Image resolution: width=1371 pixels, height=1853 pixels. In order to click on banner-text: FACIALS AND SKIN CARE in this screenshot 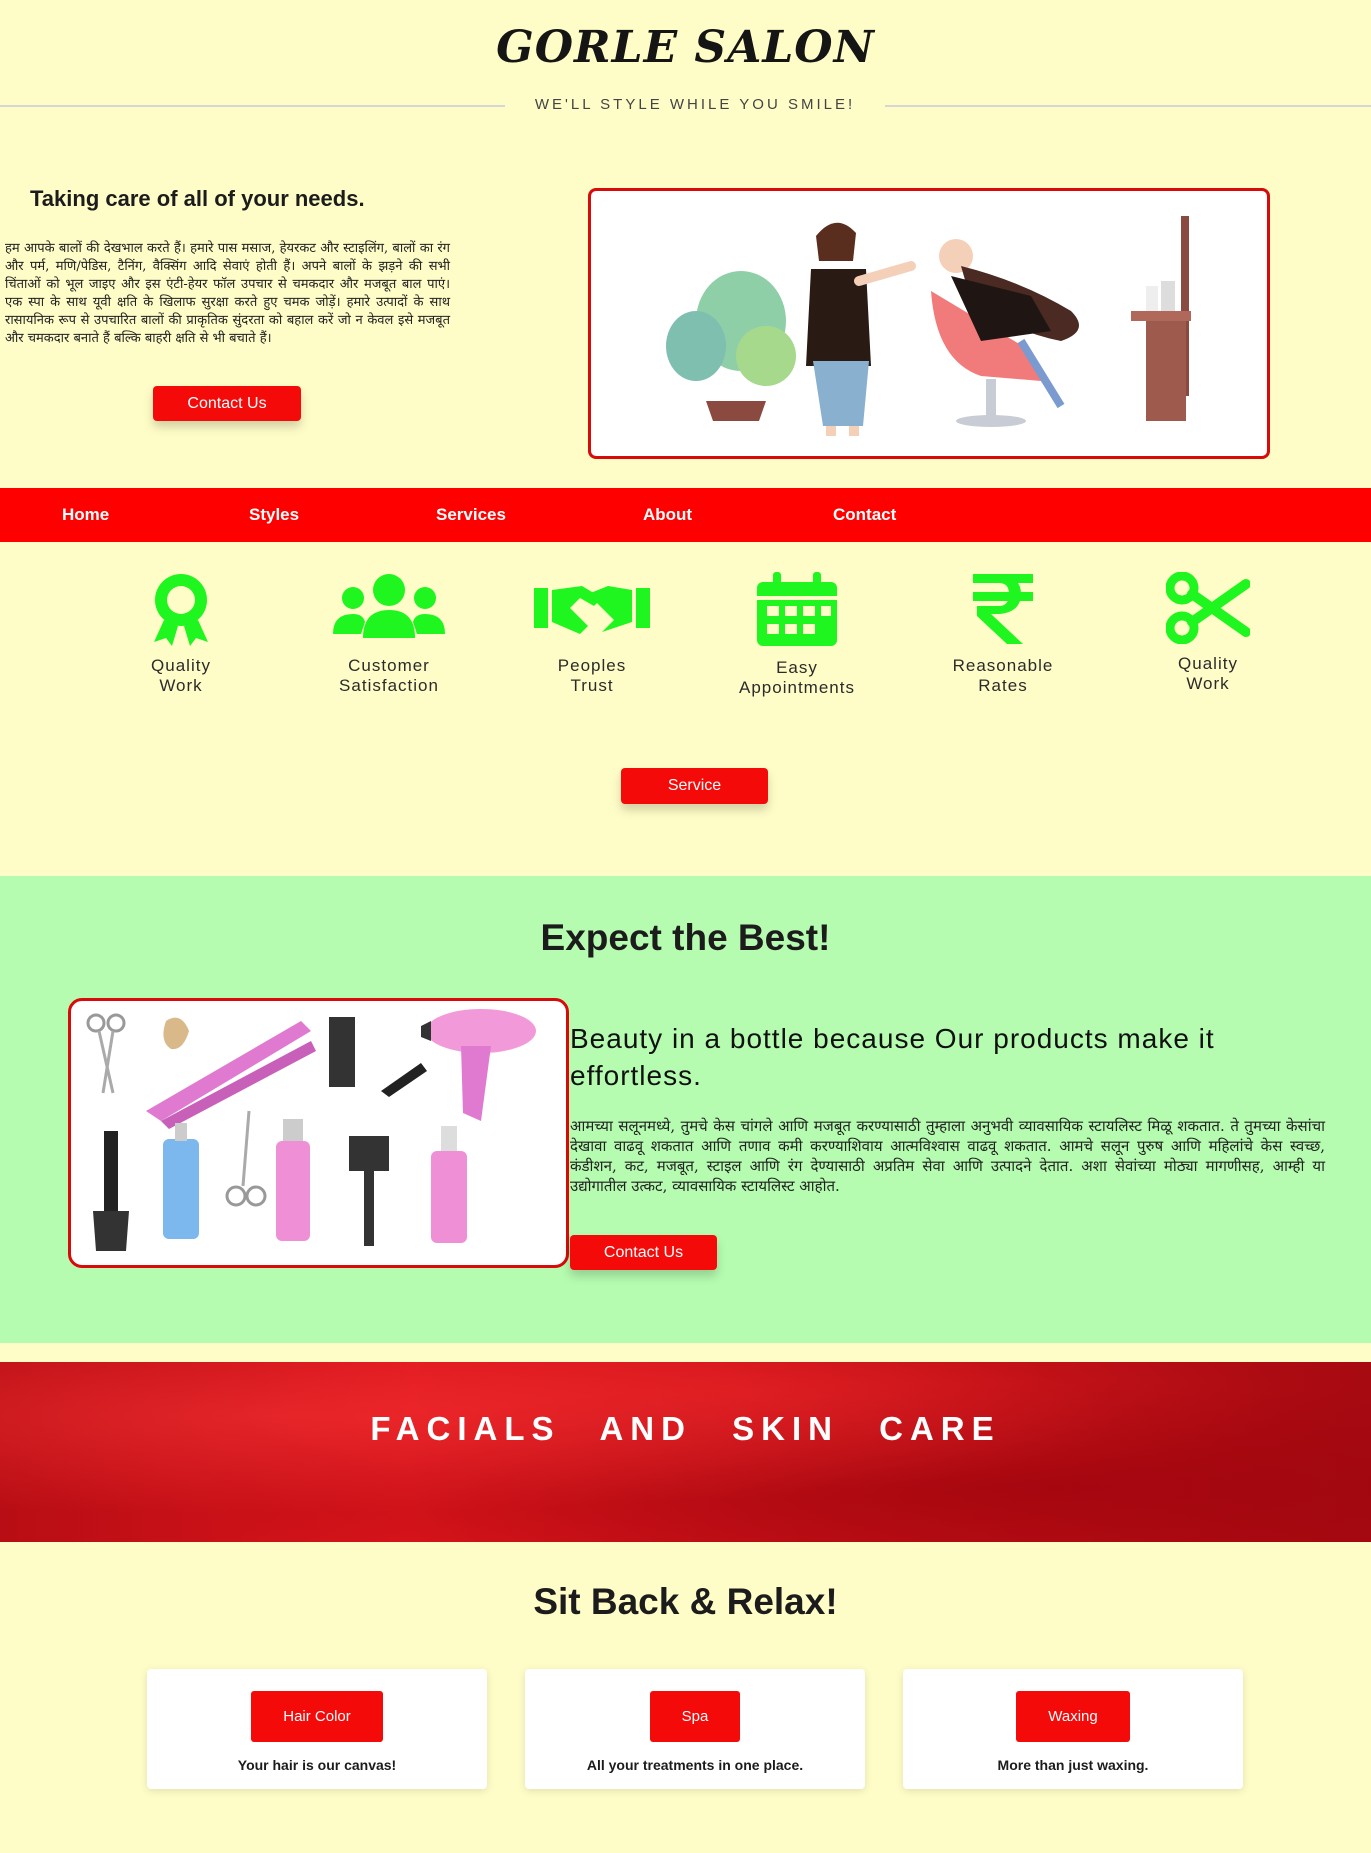, I will do `click(685, 1428)`.